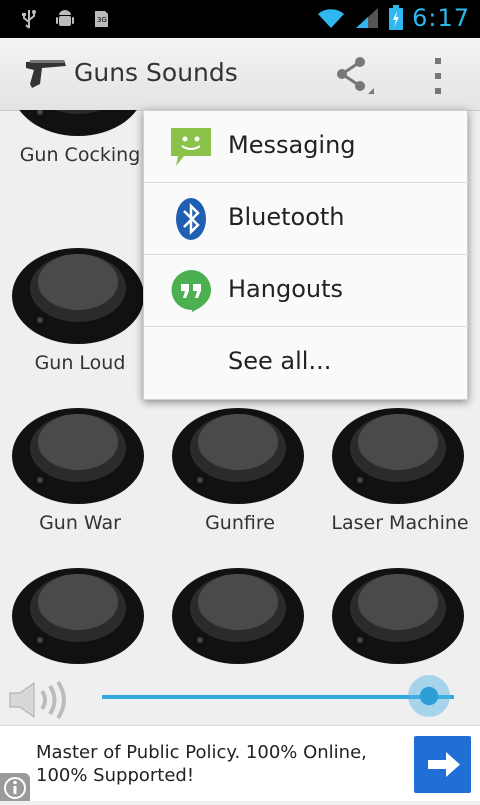 This screenshot has height=805, width=480. I want to click on share-item-label: Messaging, so click(292, 145).